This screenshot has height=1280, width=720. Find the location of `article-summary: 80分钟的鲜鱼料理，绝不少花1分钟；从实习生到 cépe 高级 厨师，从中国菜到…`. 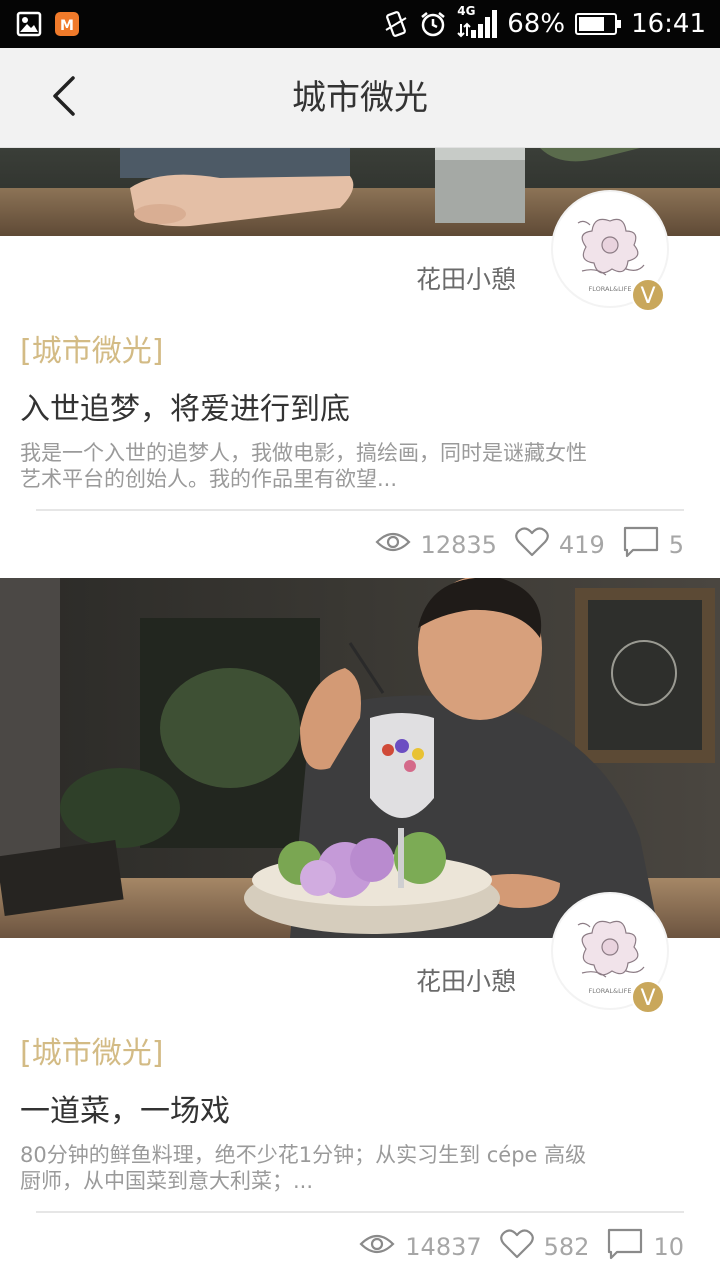

article-summary: 80分钟的鲜鱼料理，绝不少花1分钟；从实习生到 cépe 高级 厨师，从中国菜到… is located at coordinates (330, 1168).